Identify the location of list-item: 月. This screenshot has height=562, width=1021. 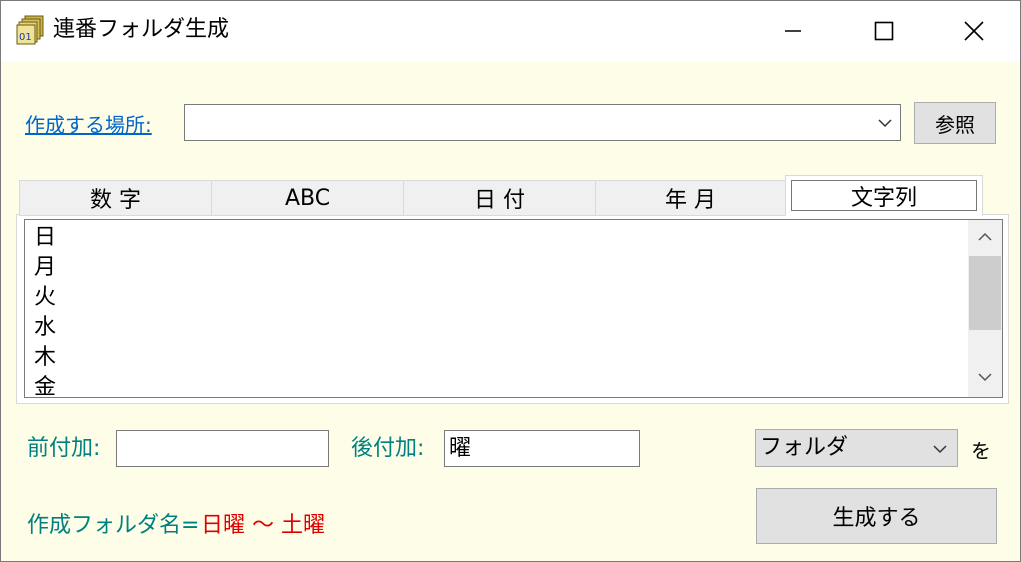
(45, 268).